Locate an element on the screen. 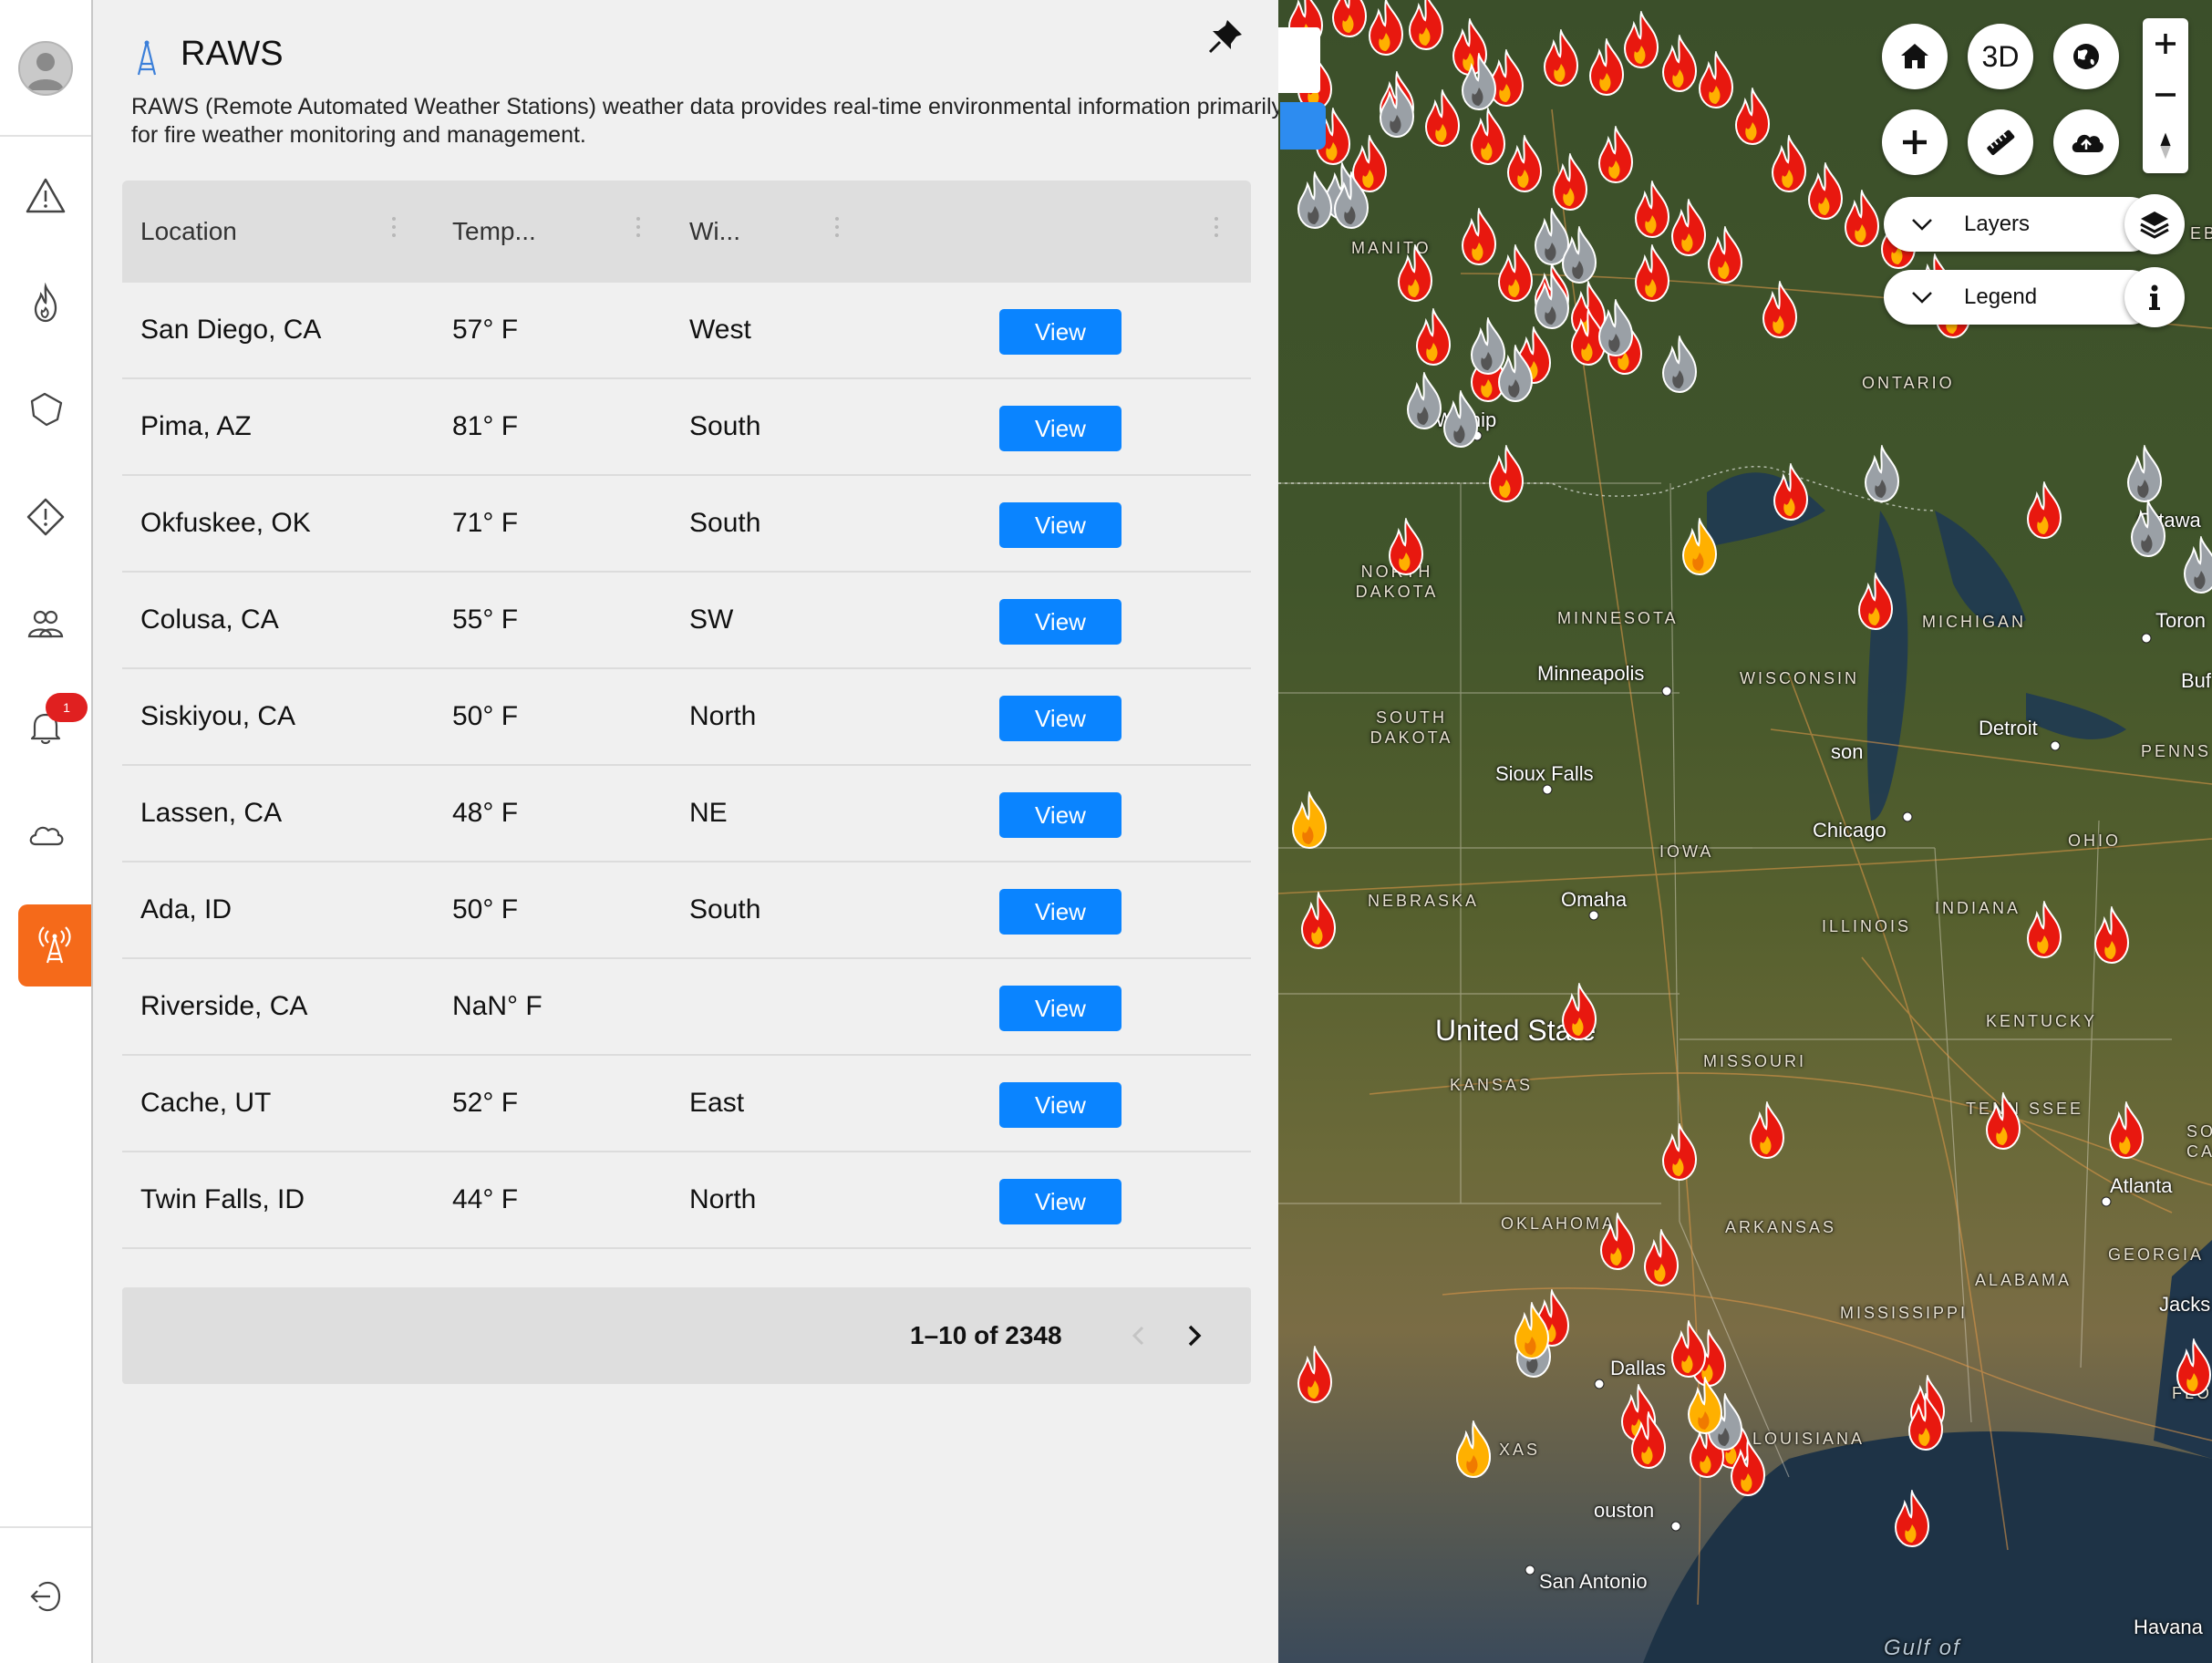 The image size is (2212, 1663). zoom-out-button is located at coordinates (2165, 95).